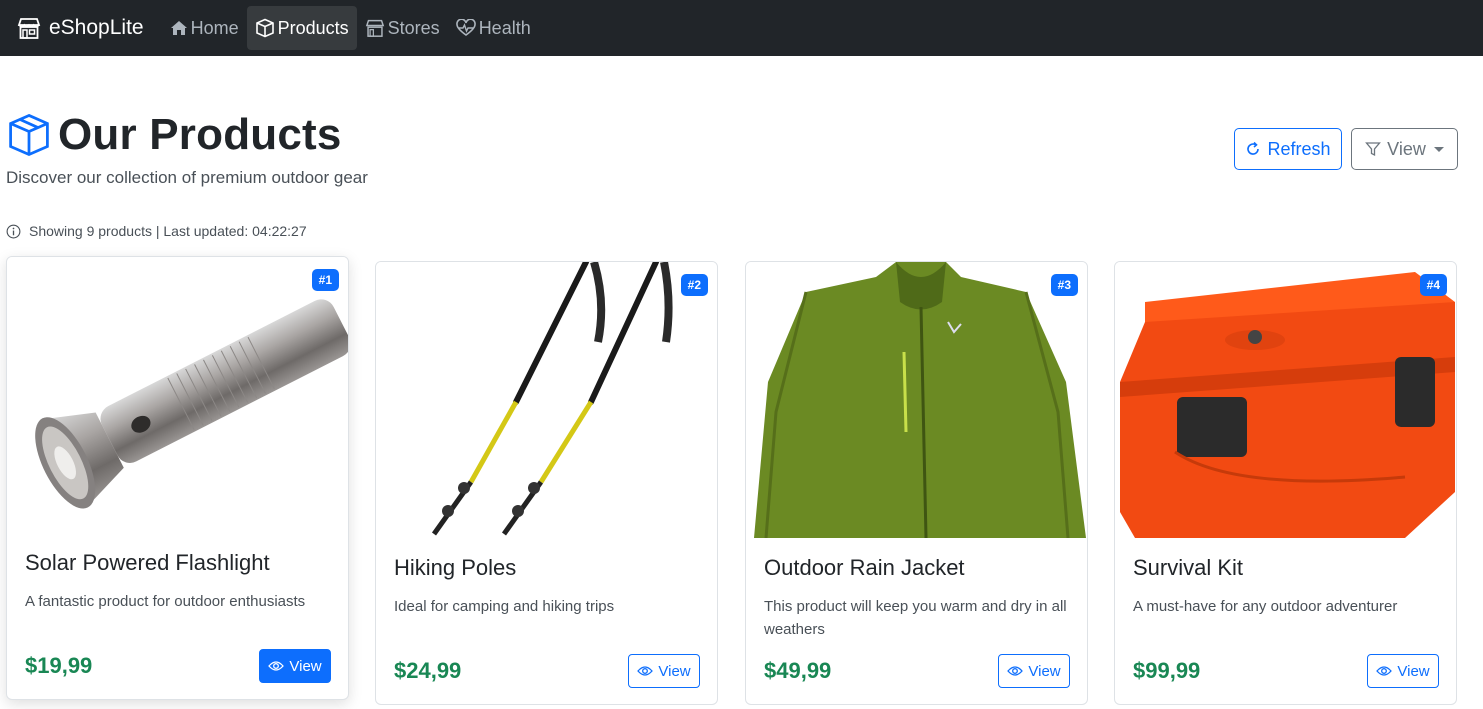  I want to click on product-badge: #4, so click(1433, 285).